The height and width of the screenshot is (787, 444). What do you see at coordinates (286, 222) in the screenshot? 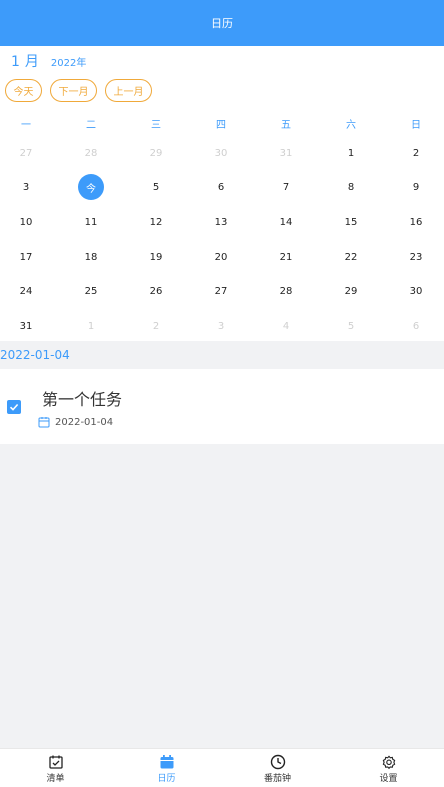
I see `day-cell: 14` at bounding box center [286, 222].